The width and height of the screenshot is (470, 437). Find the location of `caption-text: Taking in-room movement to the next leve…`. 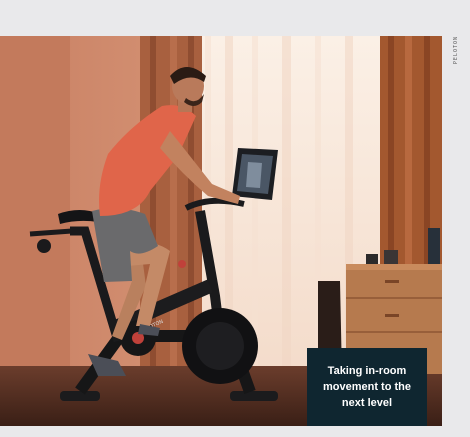

caption-text: Taking in-room movement to the next leve… is located at coordinates (366, 387).